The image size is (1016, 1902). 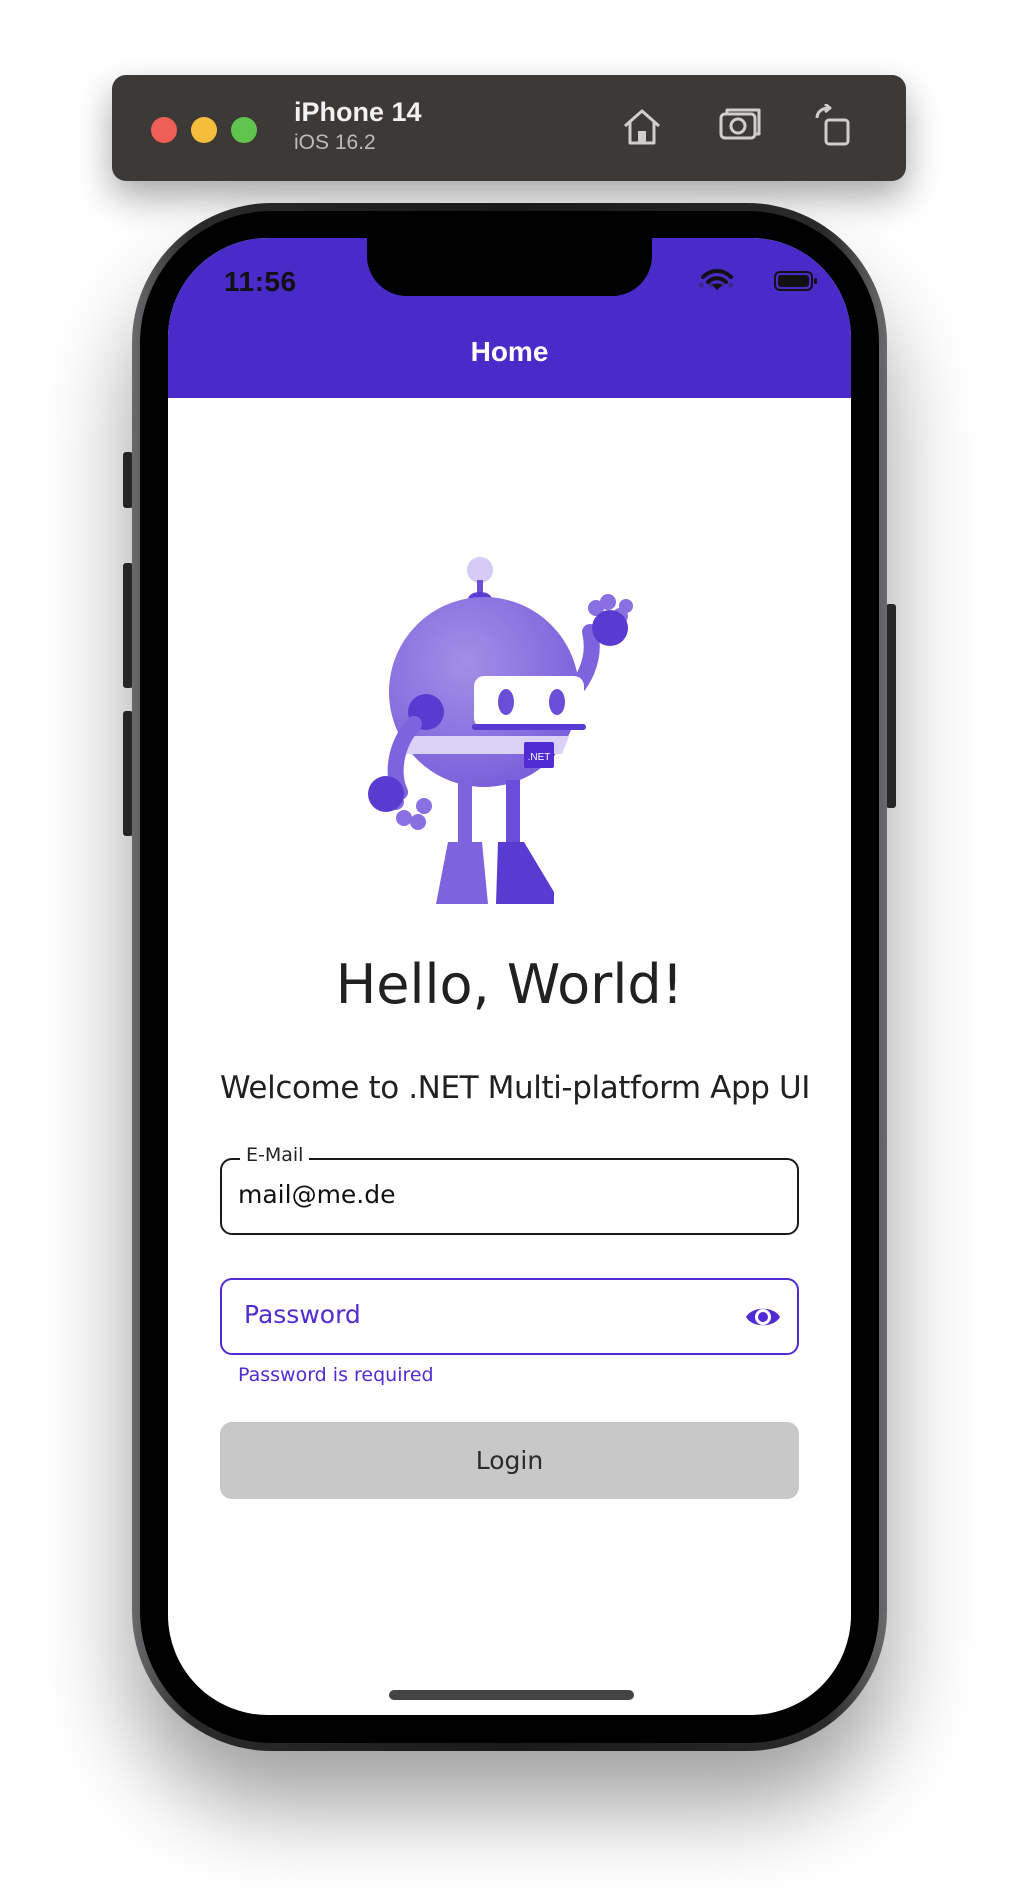 I want to click on dotnet-bot-image: .NET, so click(x=500, y=730).